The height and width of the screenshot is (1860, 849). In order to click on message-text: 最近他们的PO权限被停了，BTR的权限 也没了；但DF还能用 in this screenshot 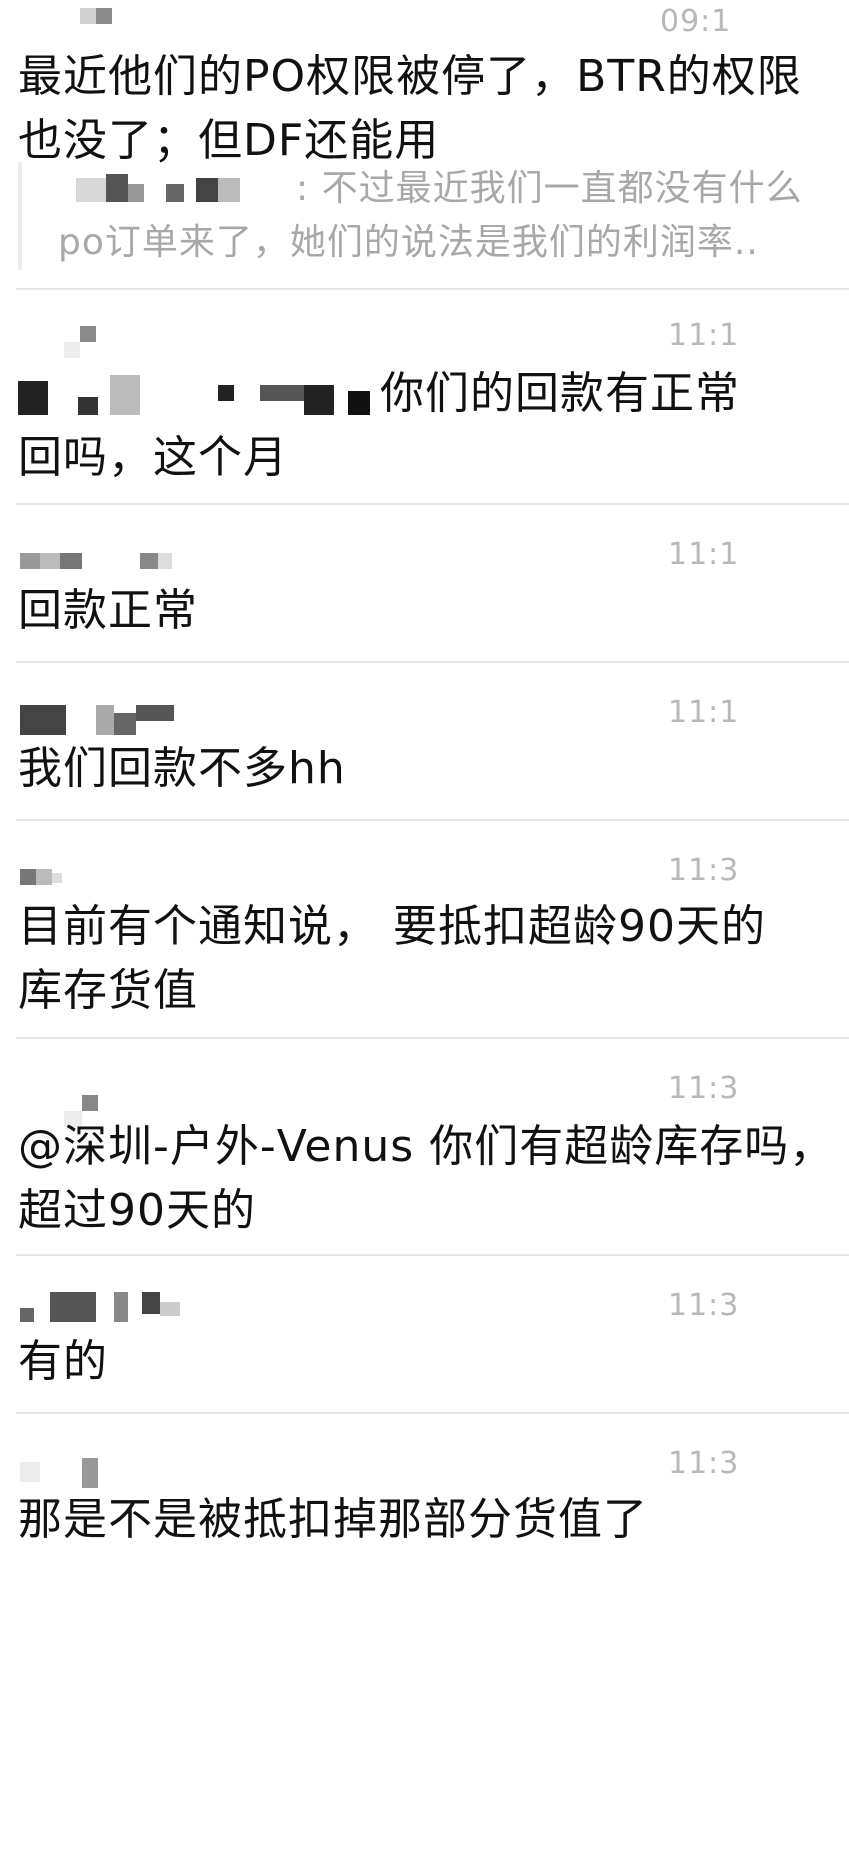, I will do `click(433, 109)`.